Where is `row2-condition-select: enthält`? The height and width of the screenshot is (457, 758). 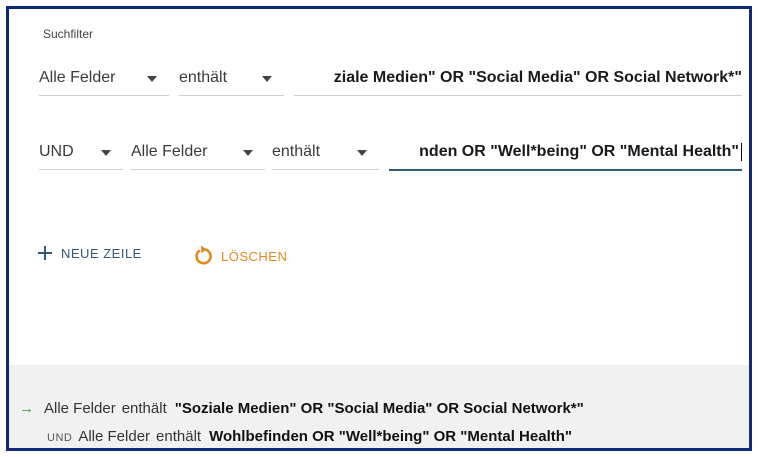
row2-condition-select: enthält is located at coordinates (325, 152).